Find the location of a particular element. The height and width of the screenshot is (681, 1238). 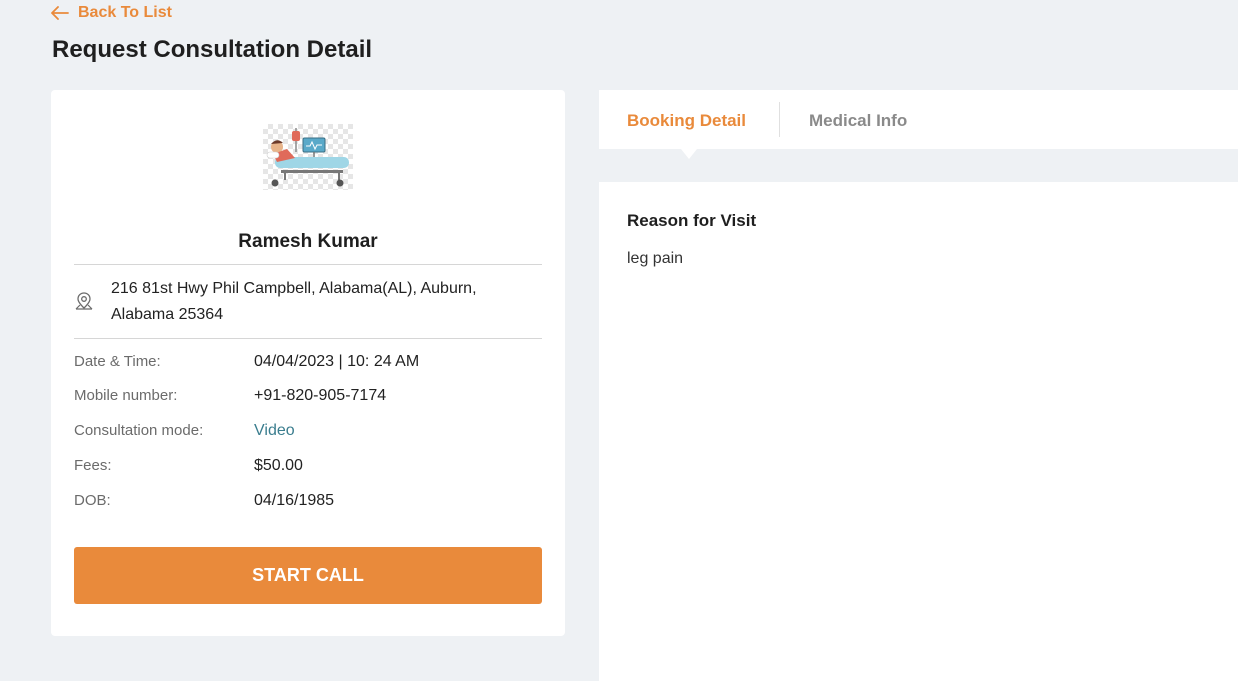

patient-avatar is located at coordinates (308, 157).